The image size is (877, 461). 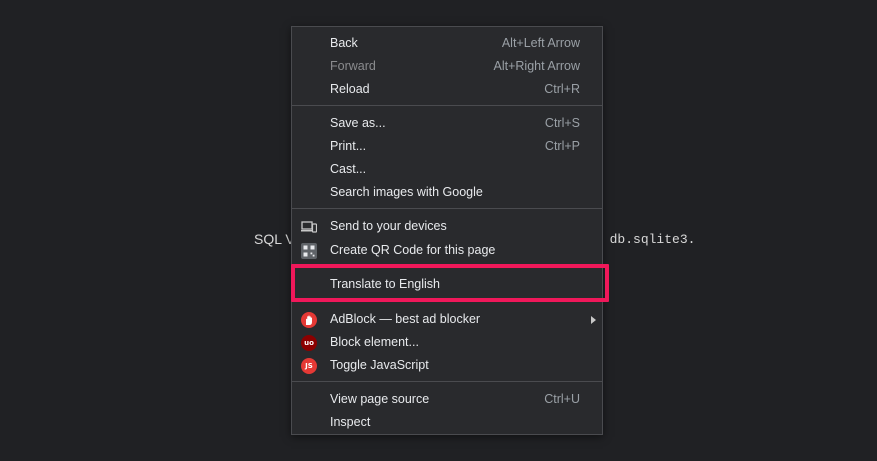 What do you see at coordinates (405, 319) in the screenshot?
I see `menu-item-label: AdBlock — best ad blocker` at bounding box center [405, 319].